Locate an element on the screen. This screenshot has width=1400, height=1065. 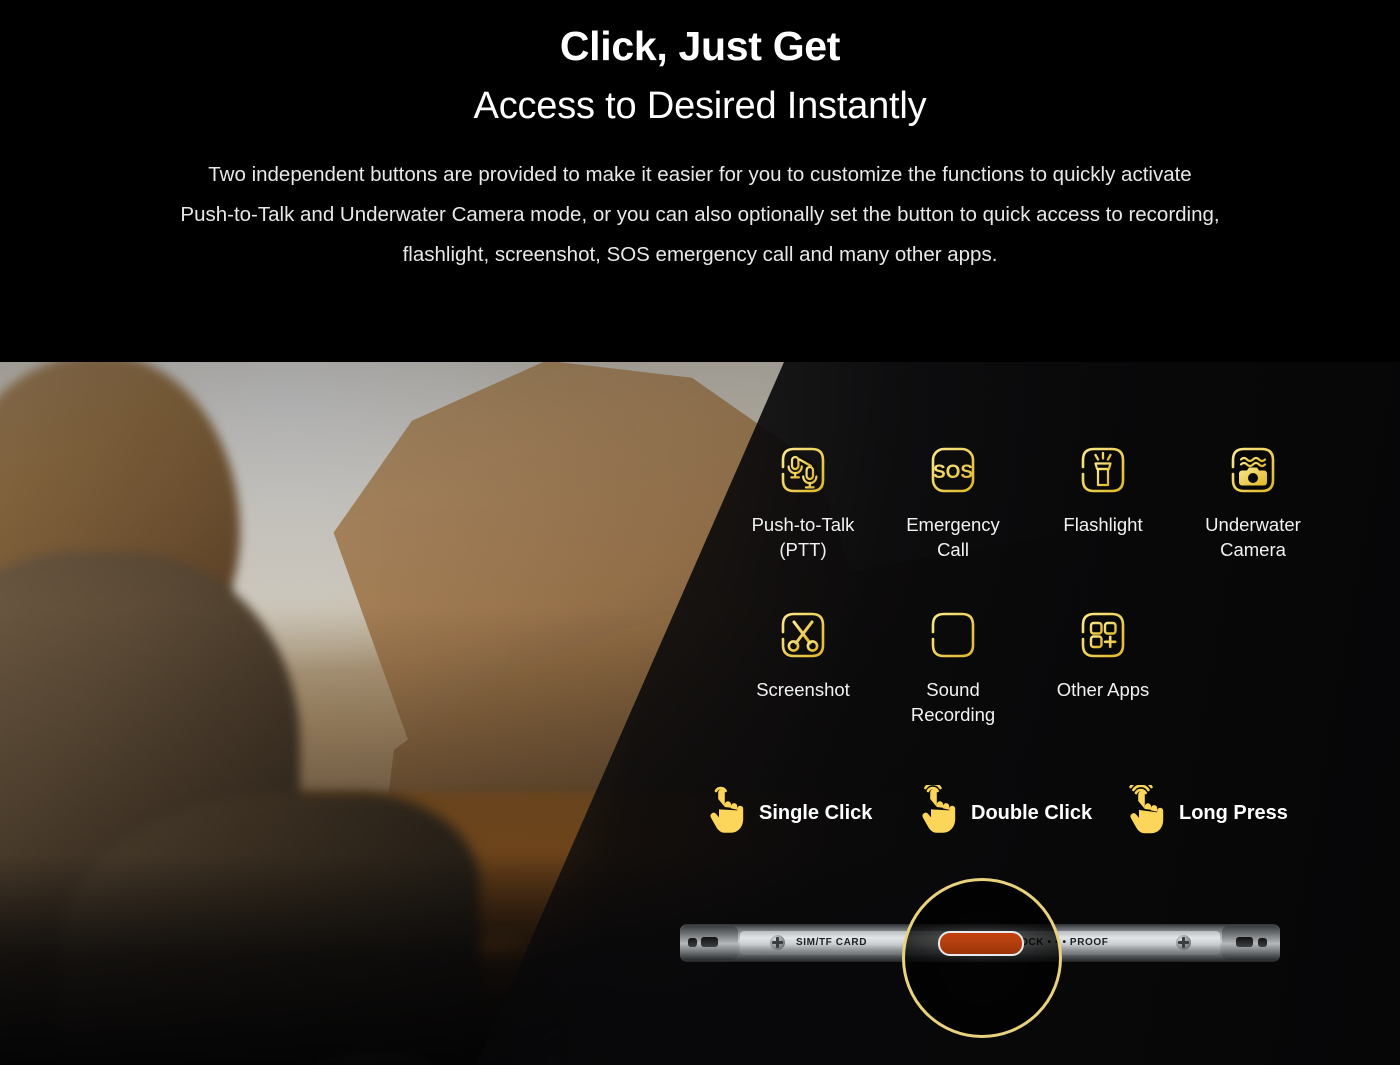
feature-label: Flashlight is located at coordinates (1103, 525).